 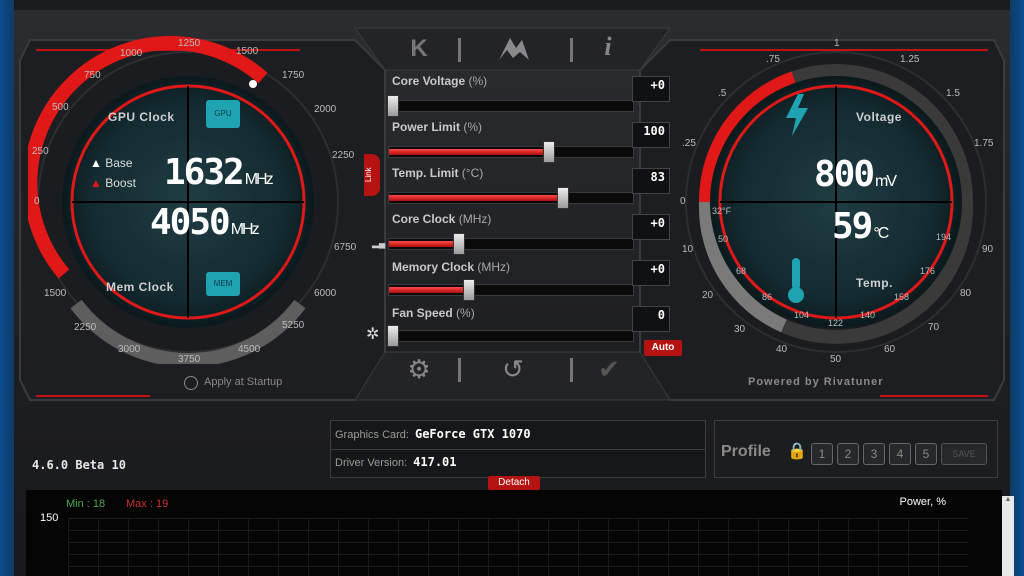 I want to click on profile-slot-2: 2, so click(x=848, y=454).